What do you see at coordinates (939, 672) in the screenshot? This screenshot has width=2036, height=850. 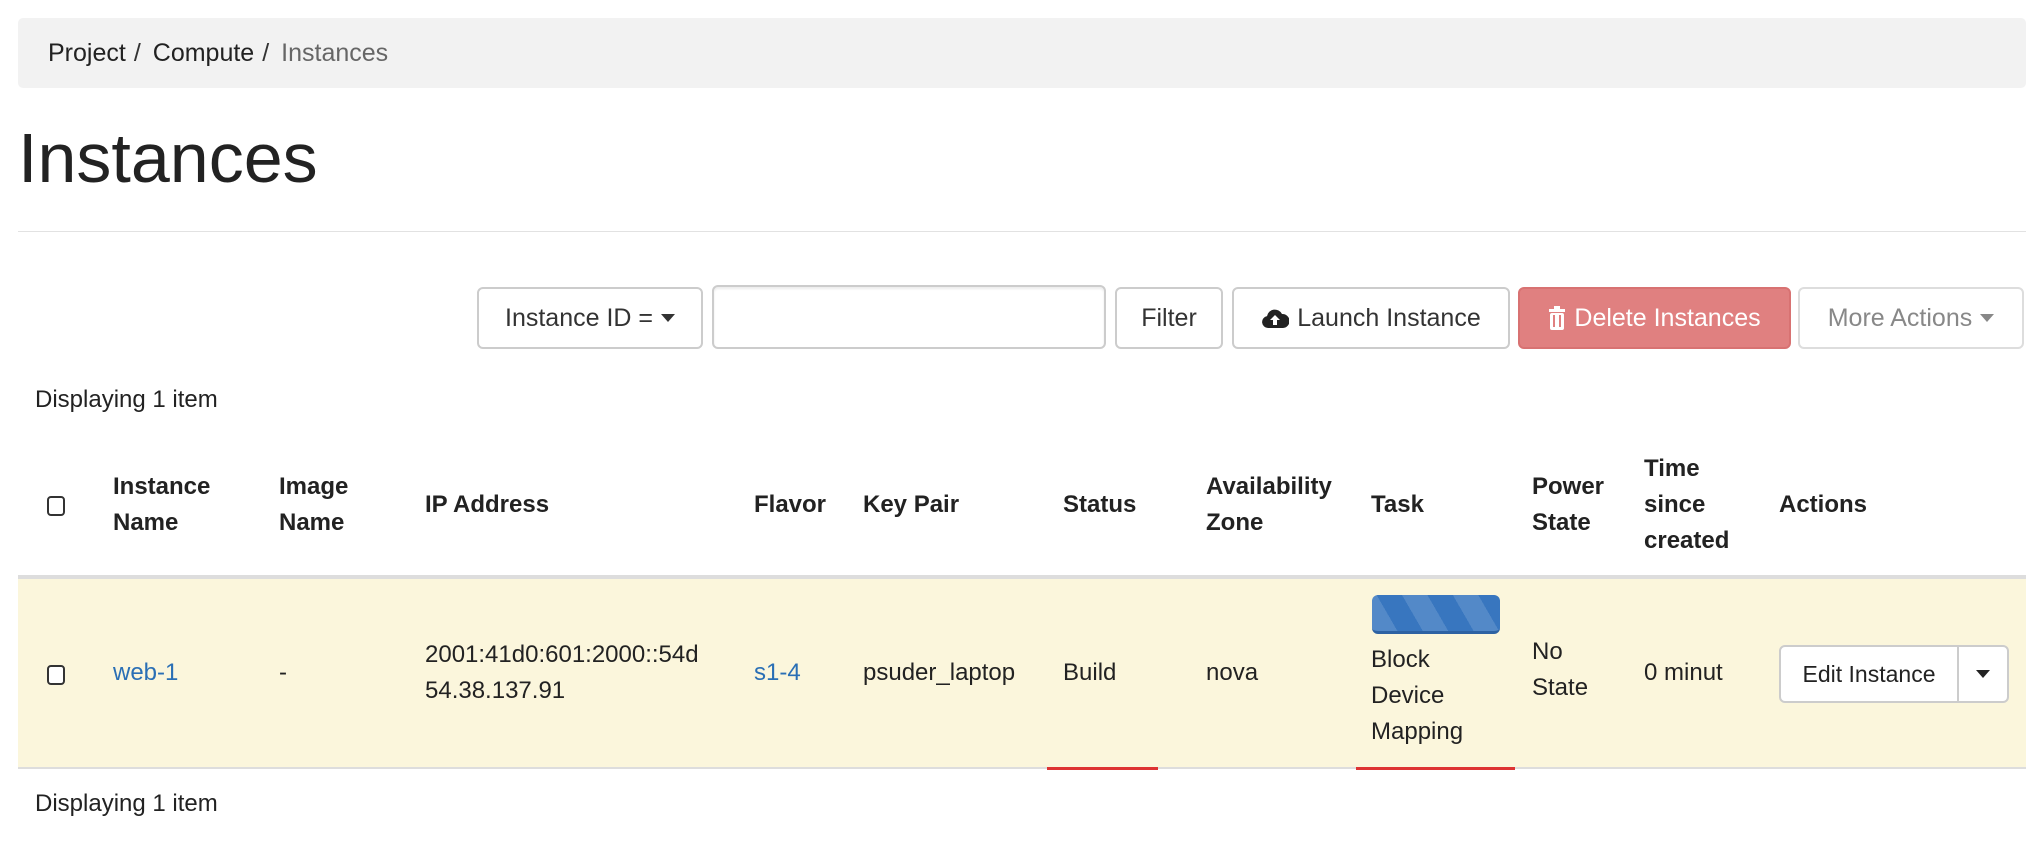 I see `key-pair: psuder_laptop` at bounding box center [939, 672].